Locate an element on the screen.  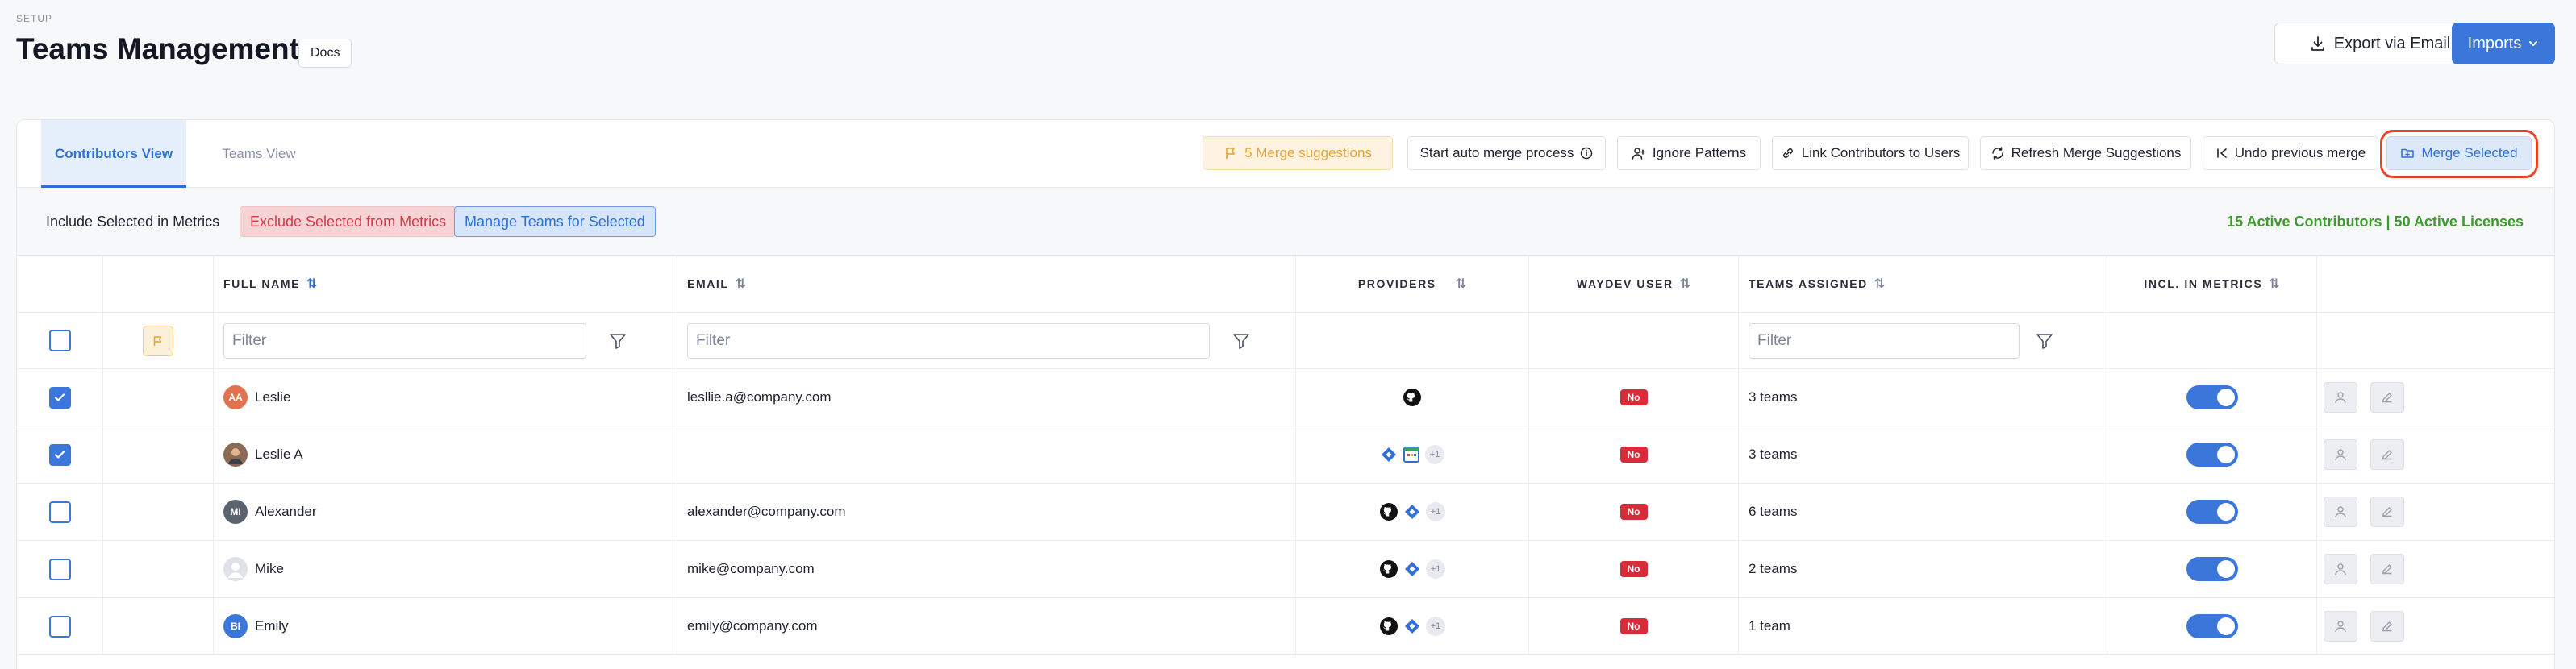
undo-merge-button: Undo previous merge is located at coordinates (2290, 153).